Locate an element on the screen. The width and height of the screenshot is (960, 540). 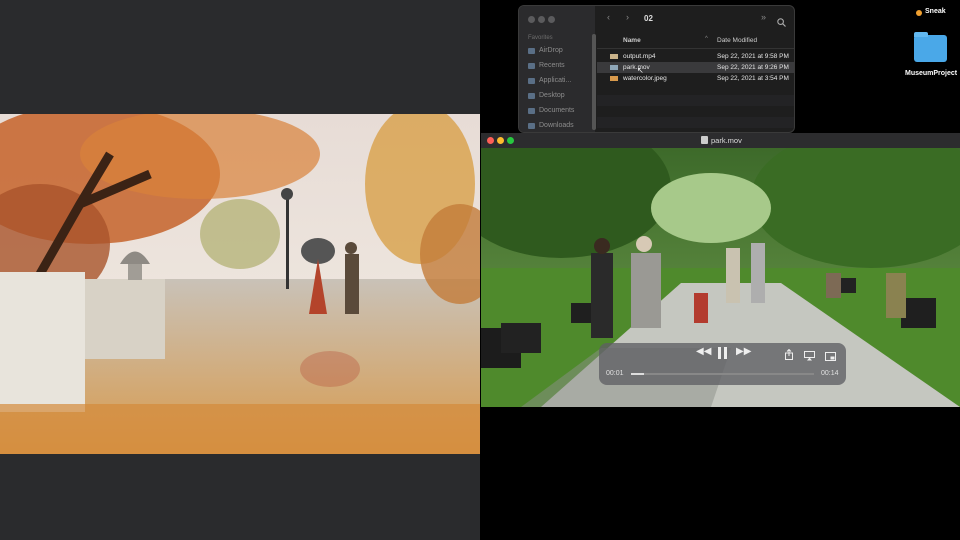
scrubber-fill is located at coordinates (637, 374).